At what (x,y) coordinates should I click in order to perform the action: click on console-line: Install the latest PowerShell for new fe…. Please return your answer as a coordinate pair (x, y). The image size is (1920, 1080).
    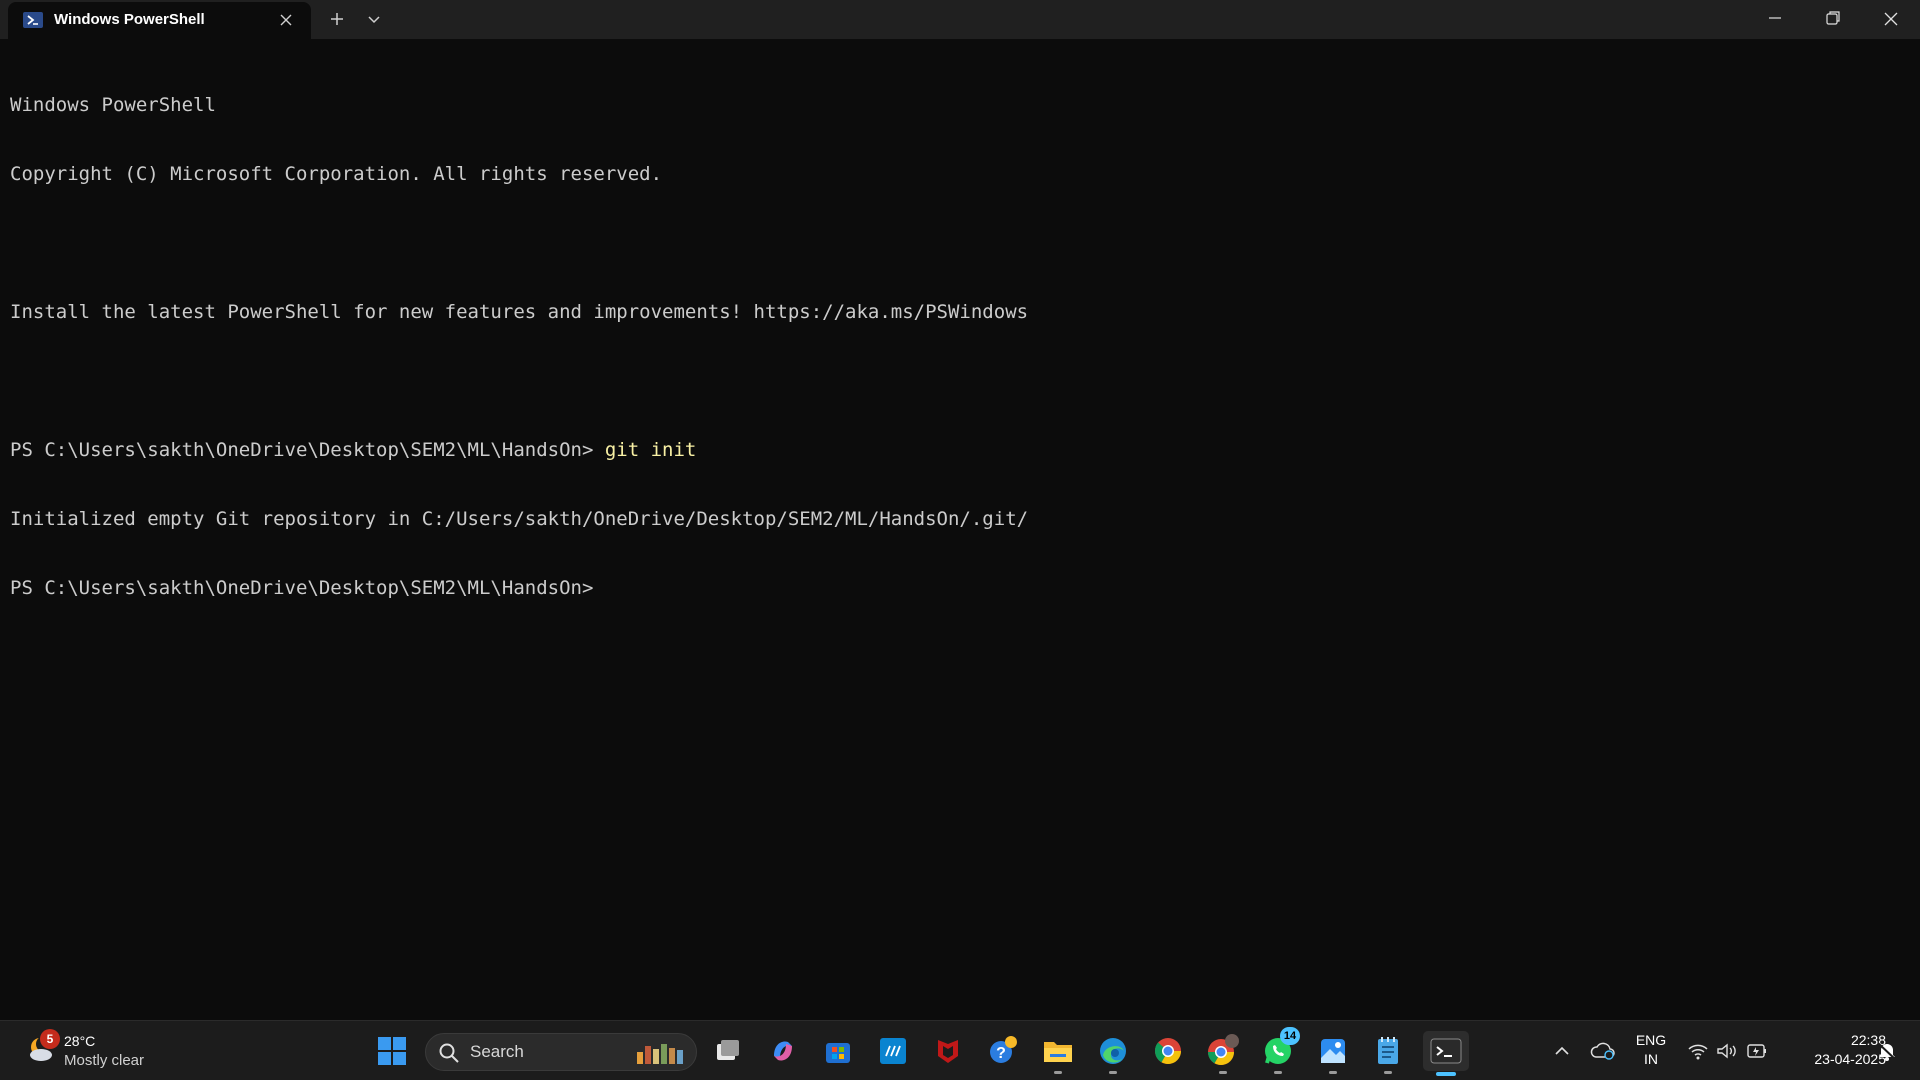
    Looking at the image, I should click on (519, 312).